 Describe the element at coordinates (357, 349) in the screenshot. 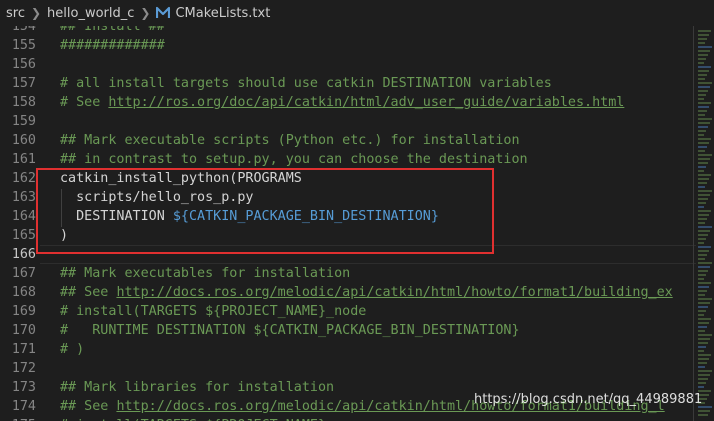

I see `code-line: 171 # )` at that location.